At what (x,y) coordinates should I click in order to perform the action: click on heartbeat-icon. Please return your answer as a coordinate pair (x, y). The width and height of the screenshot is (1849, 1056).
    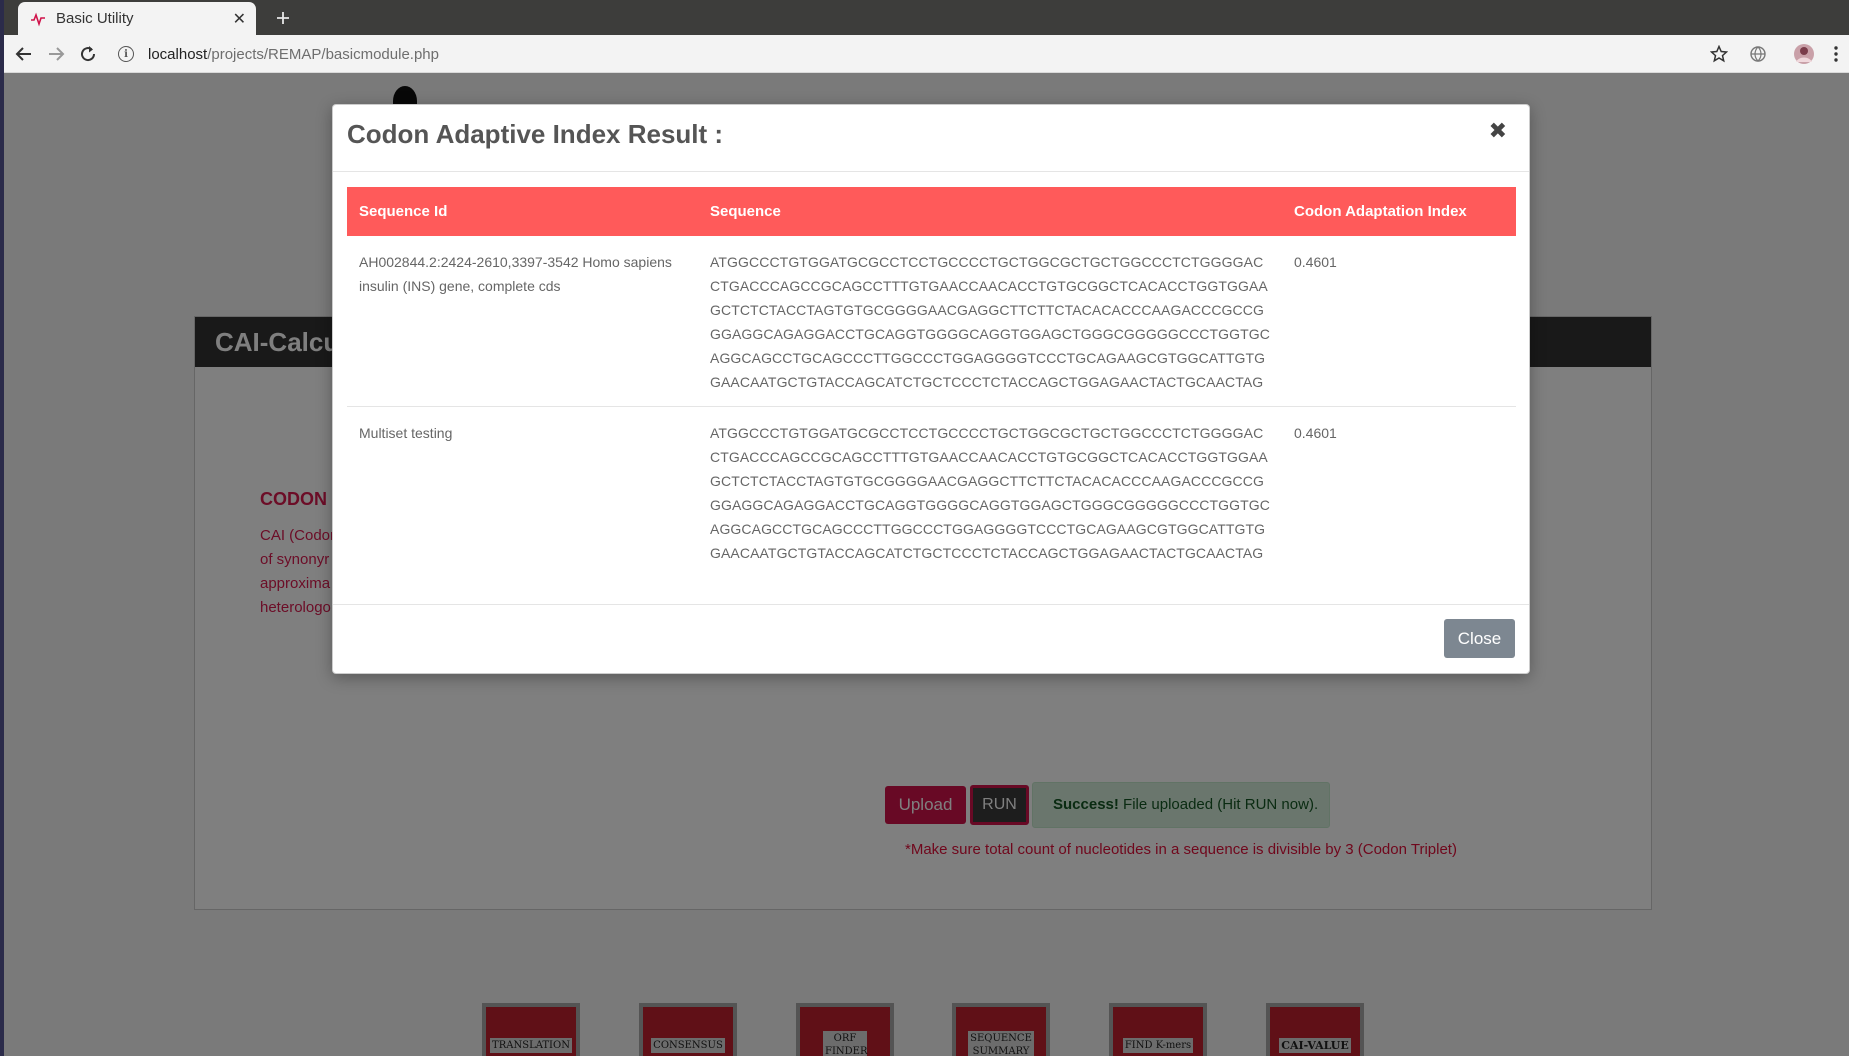
    Looking at the image, I should click on (38, 19).